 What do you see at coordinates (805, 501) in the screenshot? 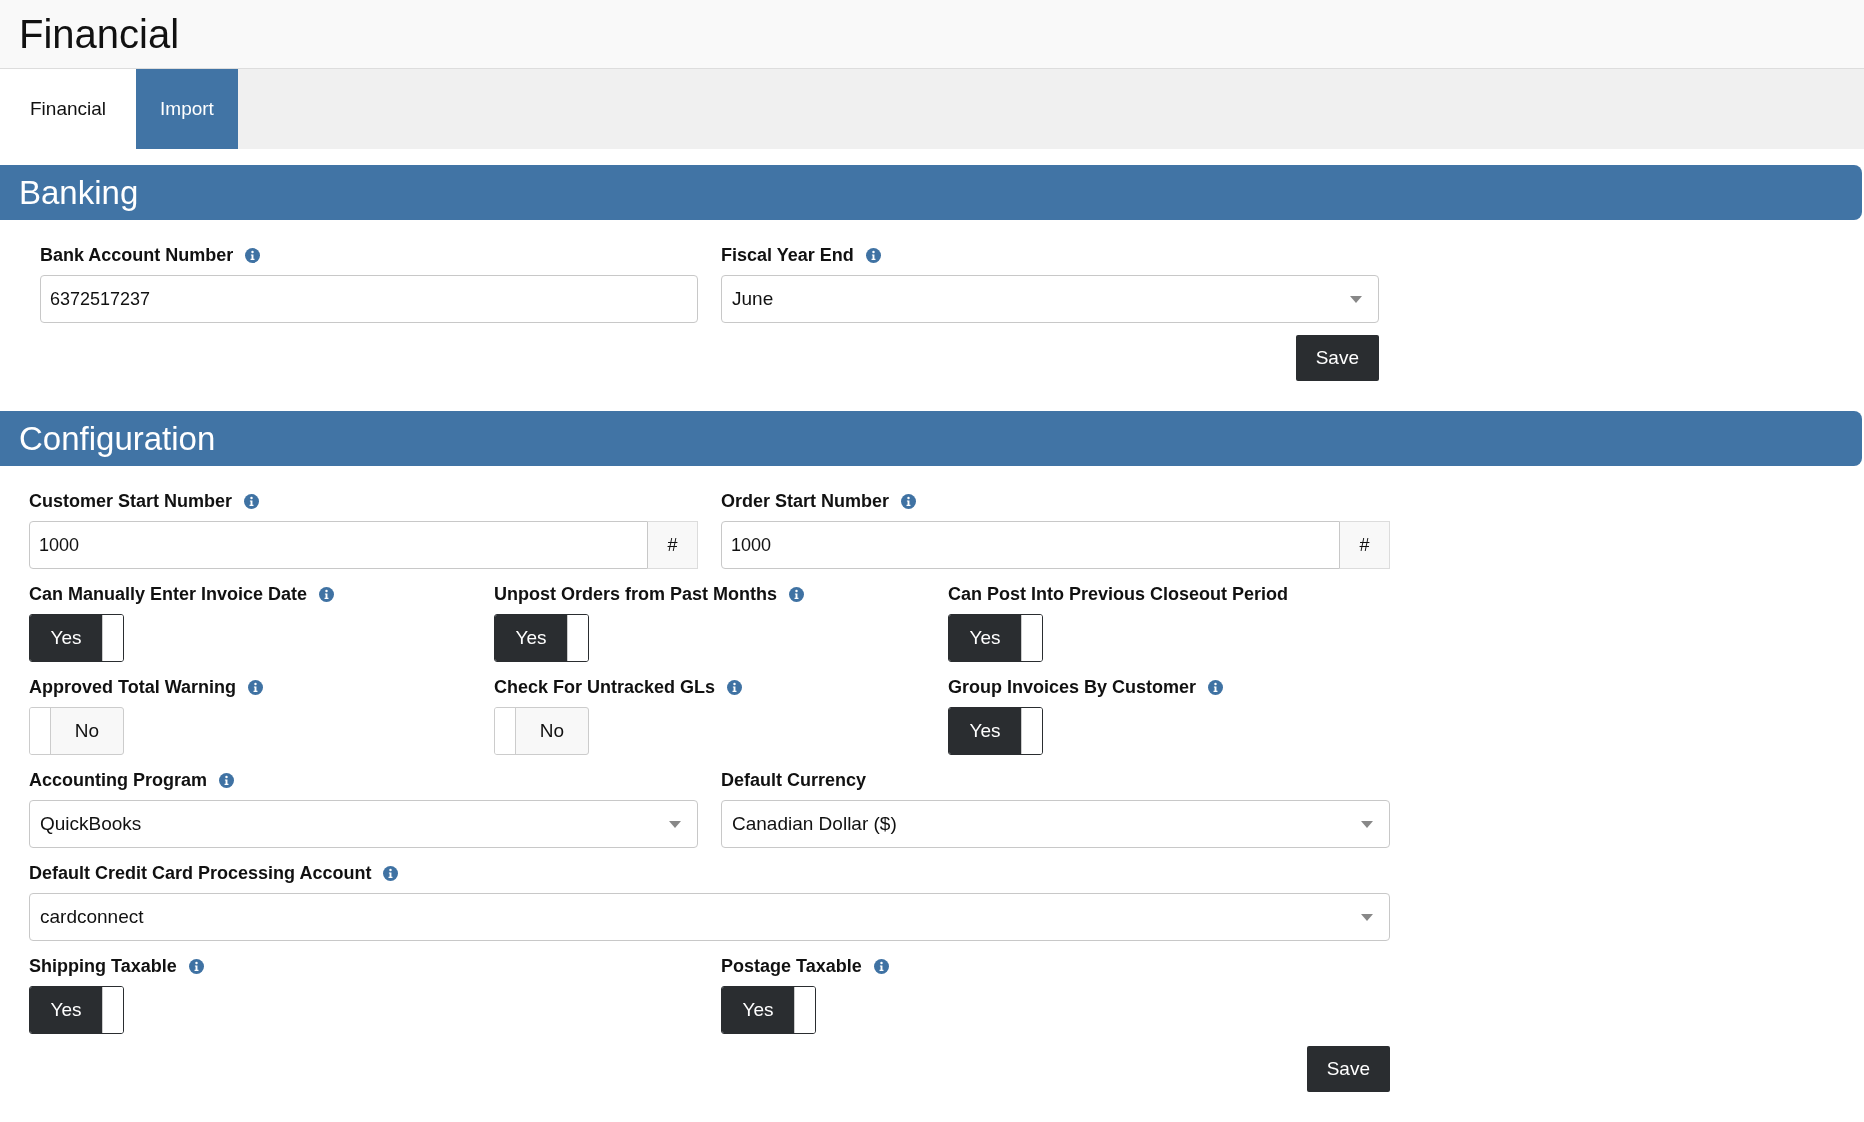
I see `field-label: Order Start Number` at bounding box center [805, 501].